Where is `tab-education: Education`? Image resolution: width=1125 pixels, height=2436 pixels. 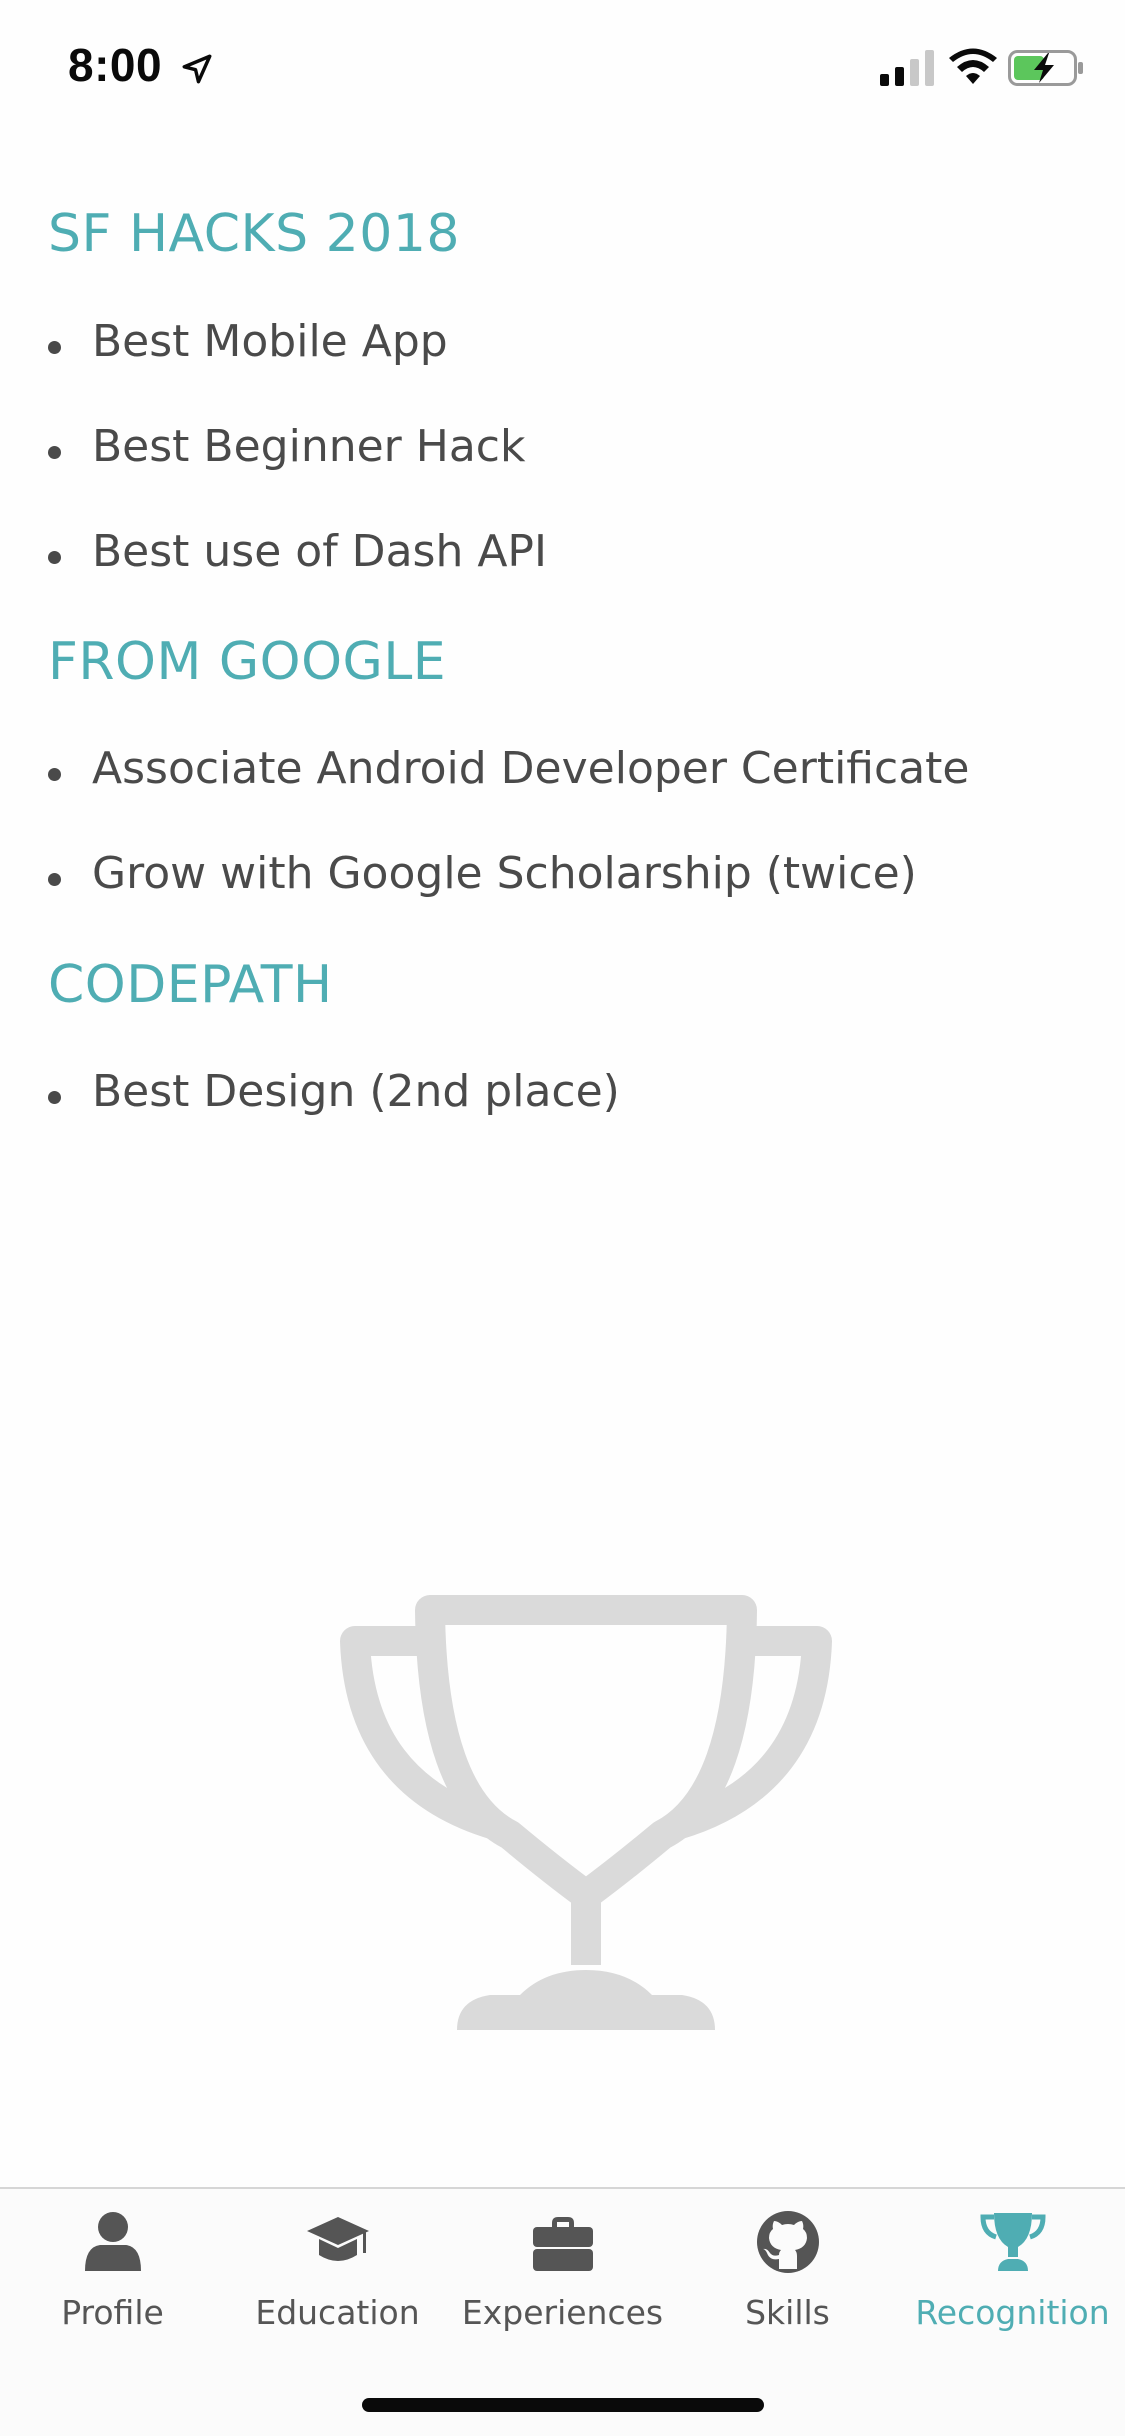
tab-education: Education is located at coordinates (337, 2274).